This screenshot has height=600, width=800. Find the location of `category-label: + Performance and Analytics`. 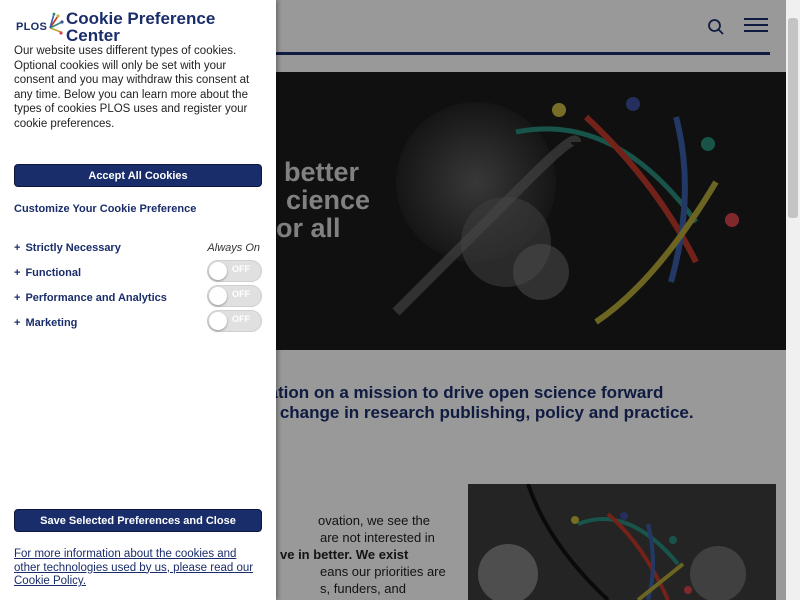

category-label: + Performance and Analytics is located at coordinates (90, 298).